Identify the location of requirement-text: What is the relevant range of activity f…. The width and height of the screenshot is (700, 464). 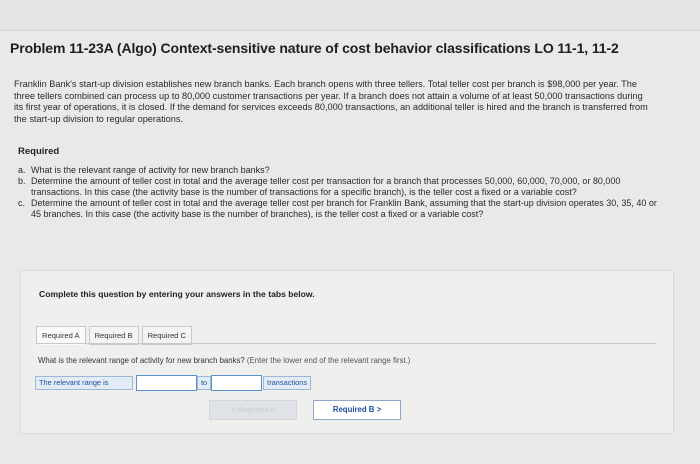
(150, 170).